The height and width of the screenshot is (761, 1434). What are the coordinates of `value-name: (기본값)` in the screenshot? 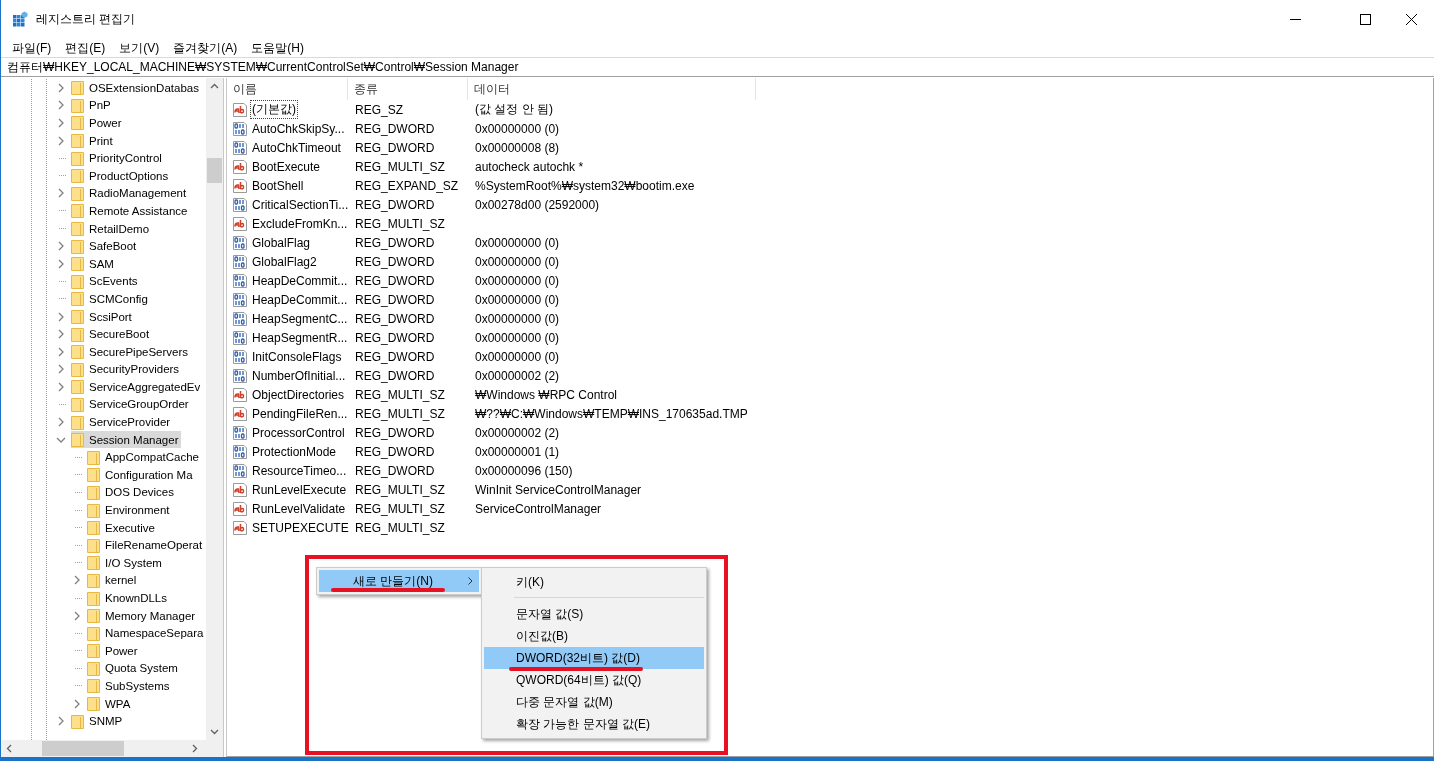 It's located at (274, 109).